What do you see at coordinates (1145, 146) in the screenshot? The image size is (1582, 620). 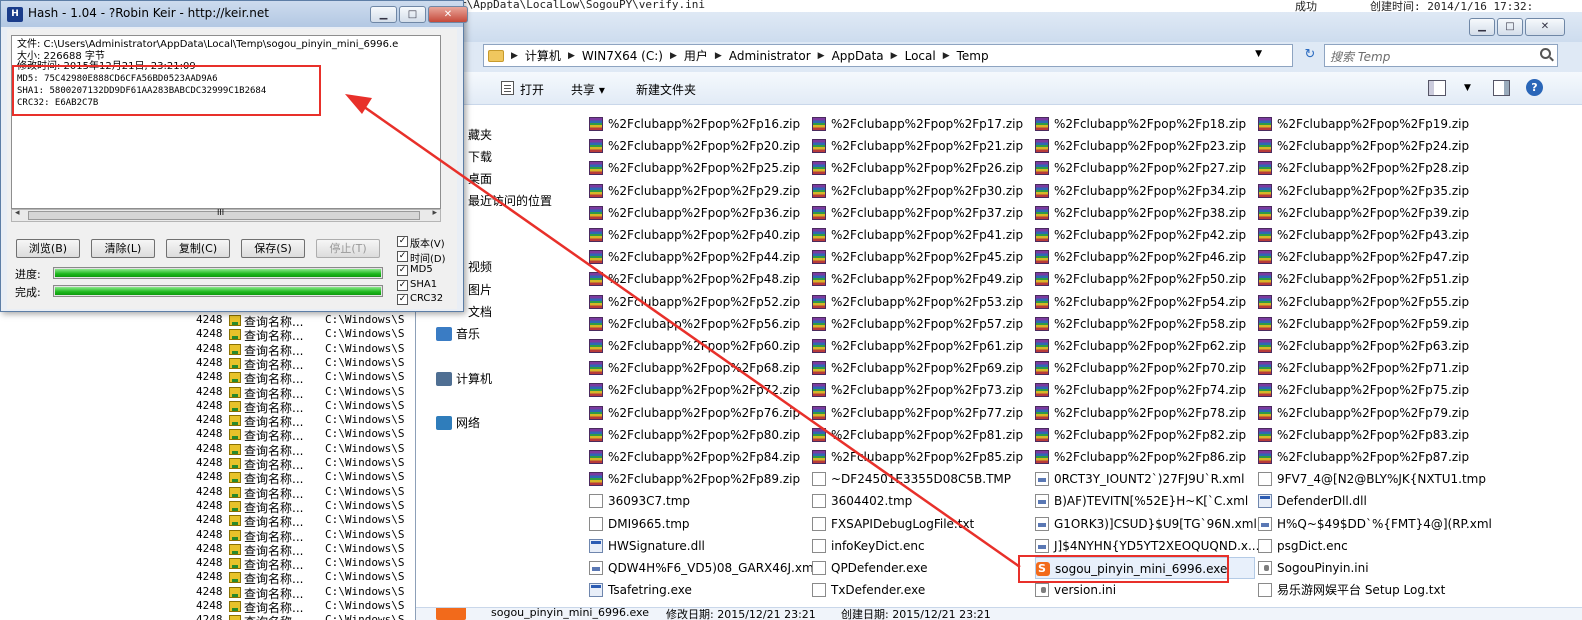 I see `file-item: %2Fclubapp%2Fpop%2Fp23.zip` at bounding box center [1145, 146].